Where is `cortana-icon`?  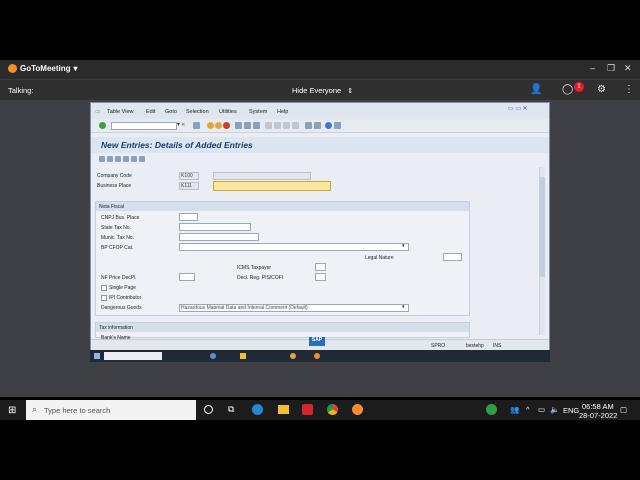 cortana-icon is located at coordinates (208, 409).